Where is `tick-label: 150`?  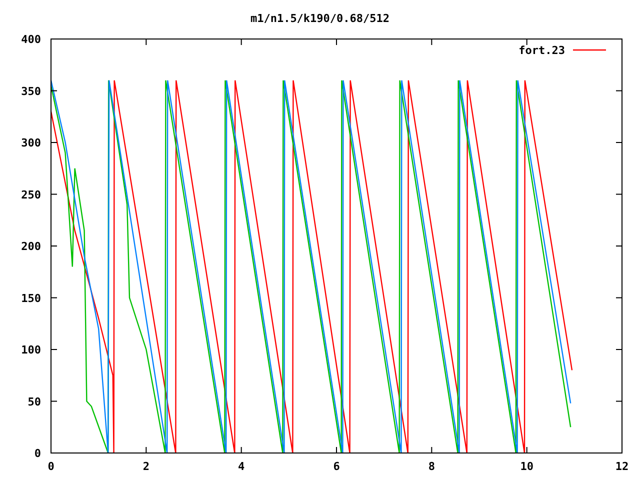
tick-label: 150 is located at coordinates (31, 298).